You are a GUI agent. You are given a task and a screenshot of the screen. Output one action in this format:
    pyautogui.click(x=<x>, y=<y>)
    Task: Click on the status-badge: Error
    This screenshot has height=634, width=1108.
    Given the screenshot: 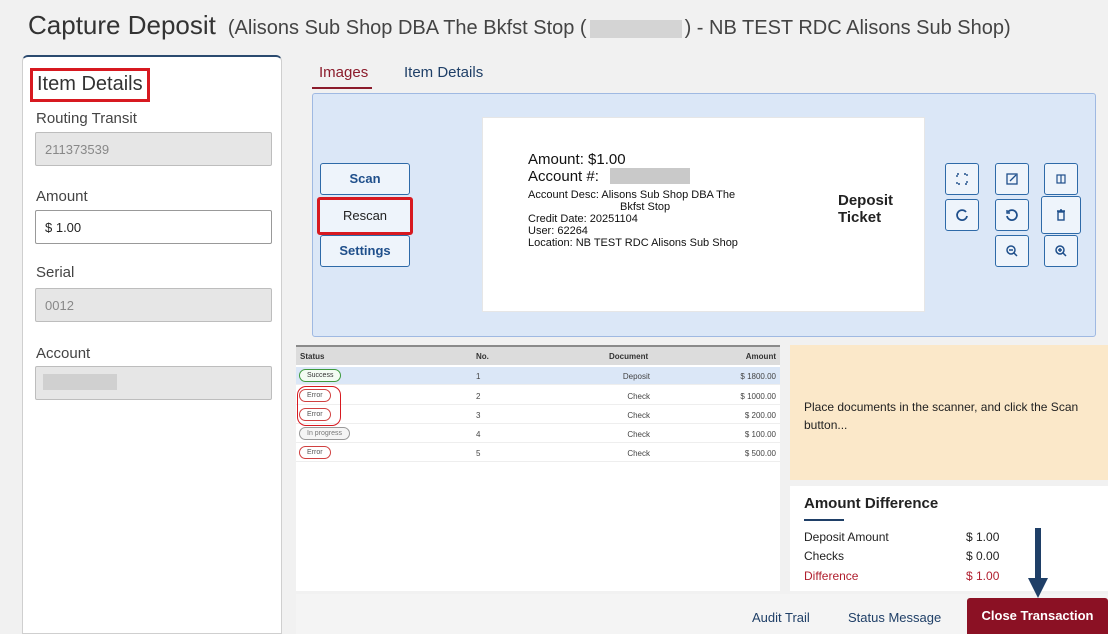 What is the action you would take?
    pyautogui.click(x=315, y=452)
    